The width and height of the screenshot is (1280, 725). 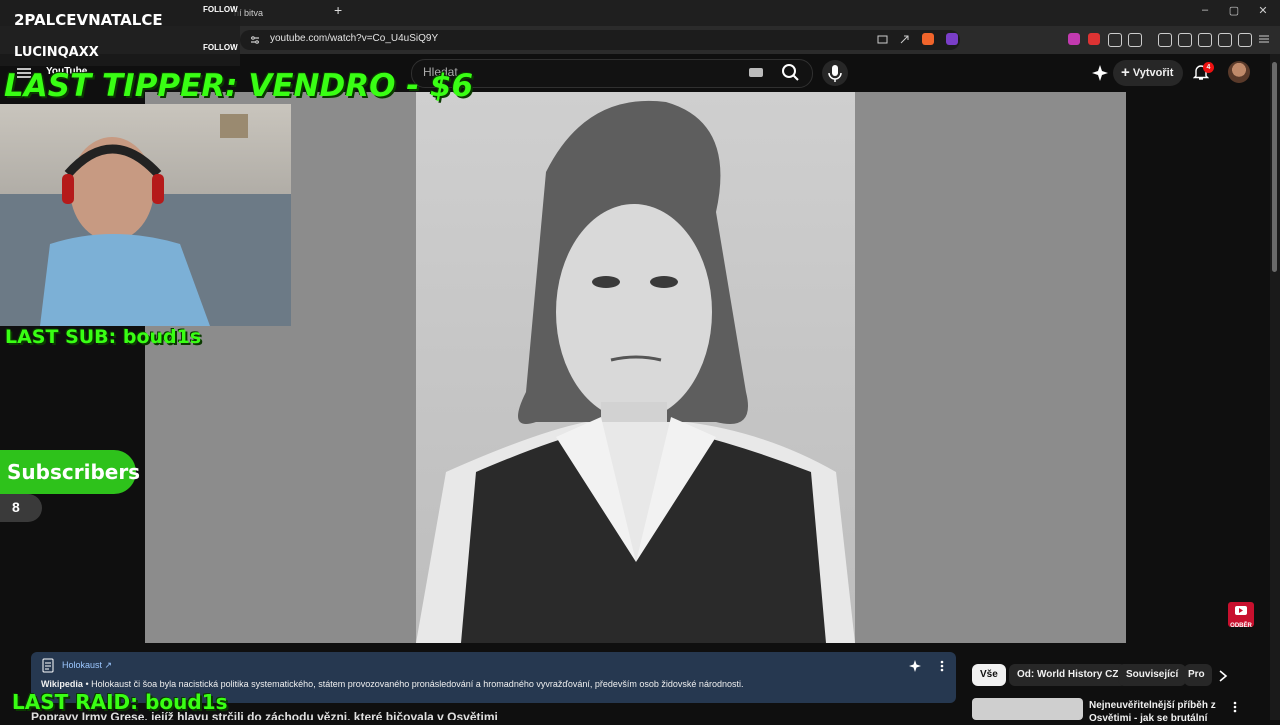 What do you see at coordinates (145, 220) in the screenshot?
I see `webcam-image` at bounding box center [145, 220].